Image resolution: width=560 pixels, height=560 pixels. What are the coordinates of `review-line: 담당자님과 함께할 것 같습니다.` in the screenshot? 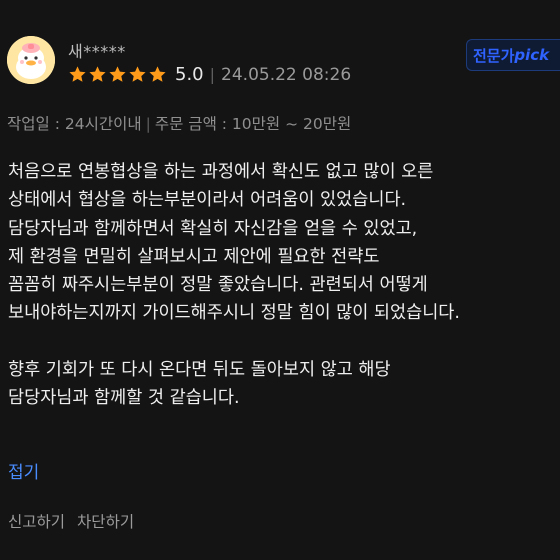 It's located at (124, 398).